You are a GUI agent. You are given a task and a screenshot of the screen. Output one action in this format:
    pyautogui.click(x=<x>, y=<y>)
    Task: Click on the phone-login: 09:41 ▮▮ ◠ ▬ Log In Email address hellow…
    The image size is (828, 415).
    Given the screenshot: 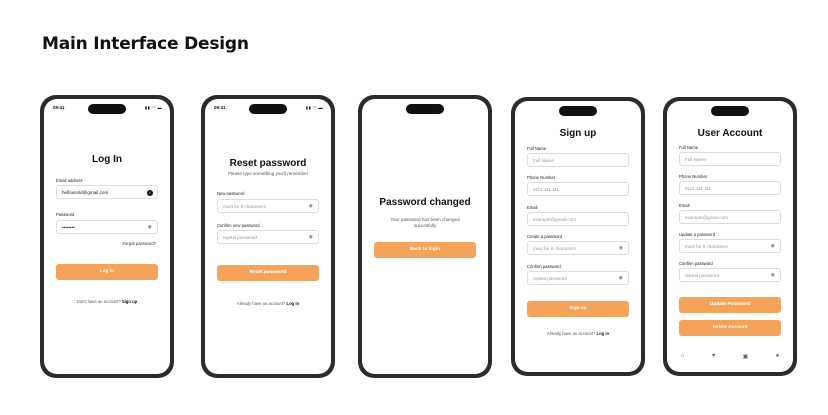 What is the action you would take?
    pyautogui.click(x=107, y=236)
    